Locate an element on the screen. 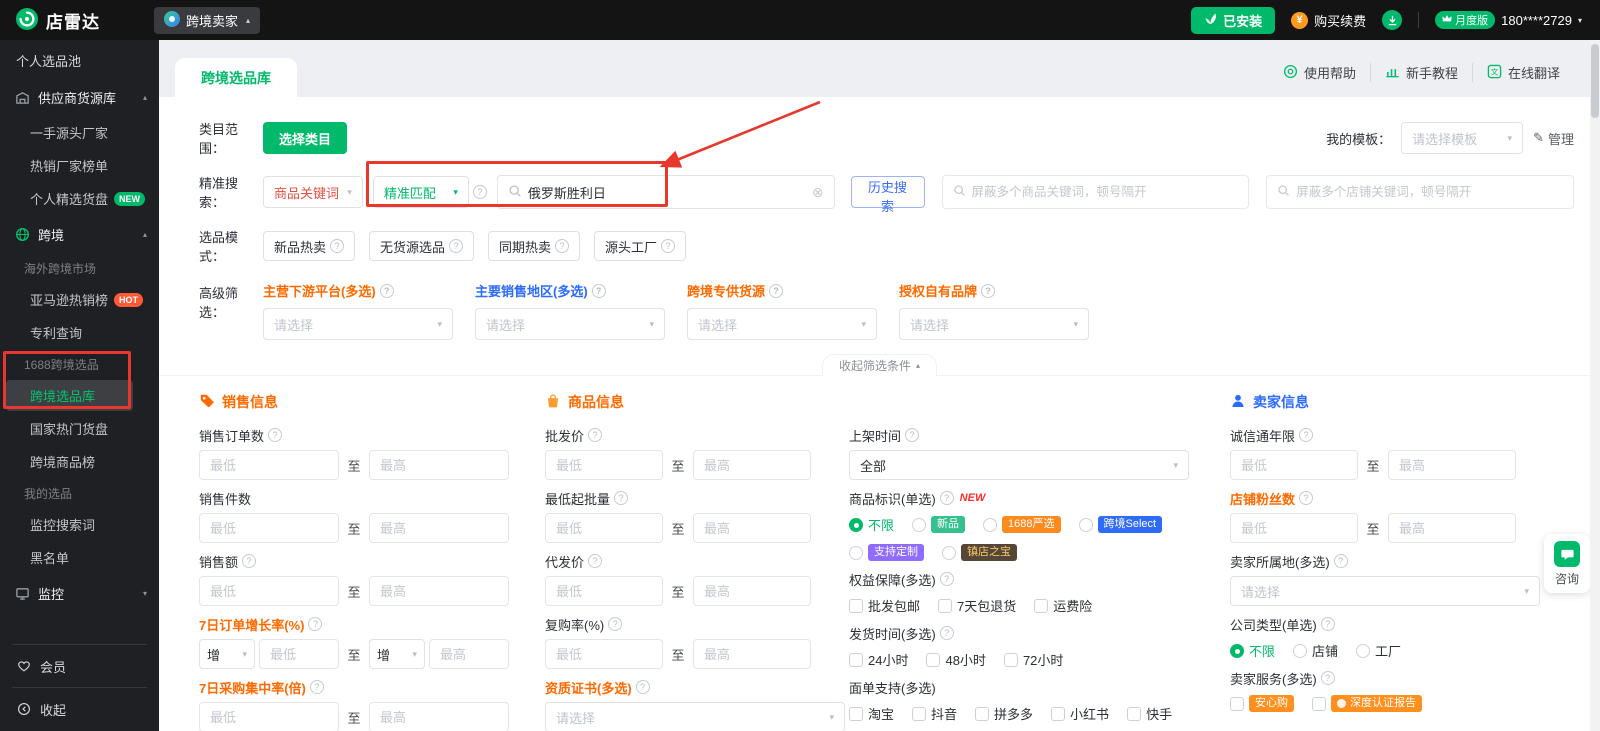 The image size is (1600, 731). checkbox-option: 7天包退货 is located at coordinates (977, 605).